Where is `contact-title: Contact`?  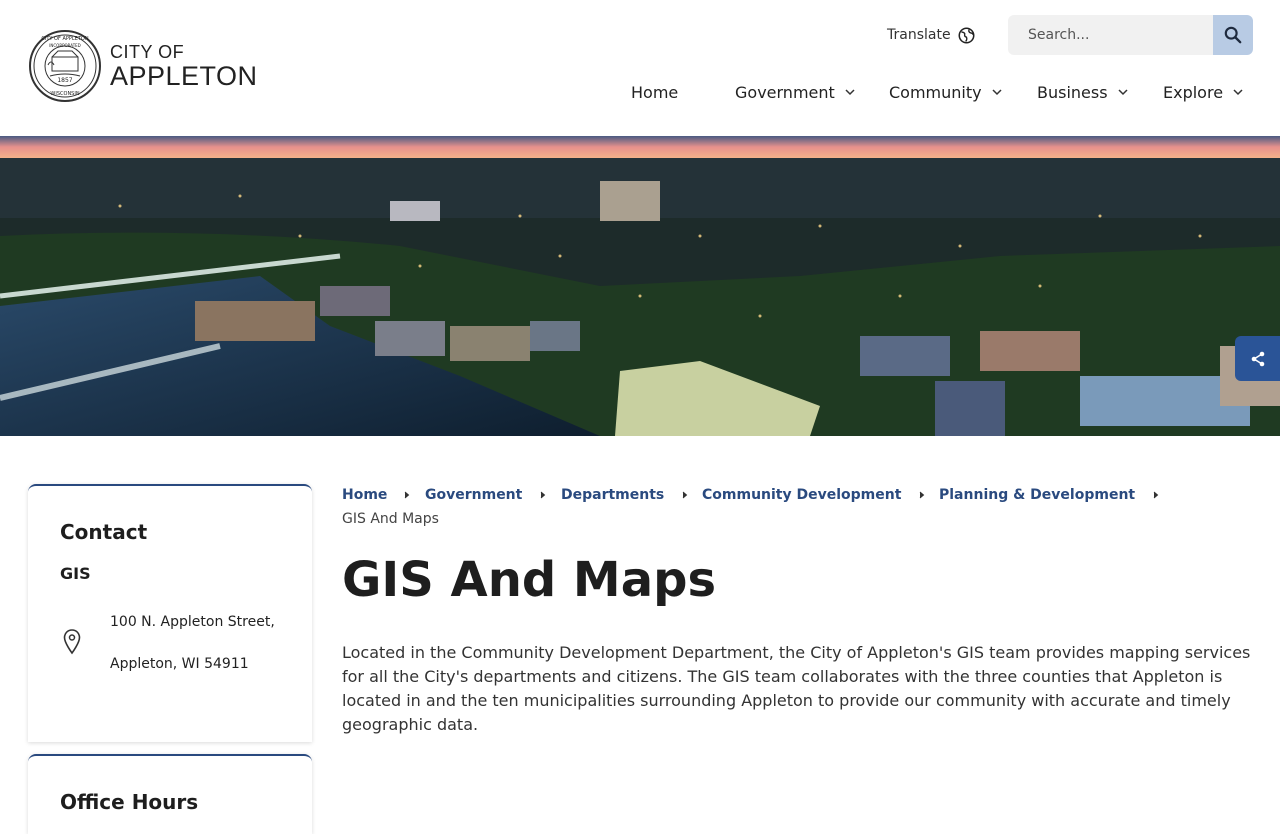 contact-title: Contact is located at coordinates (104, 532).